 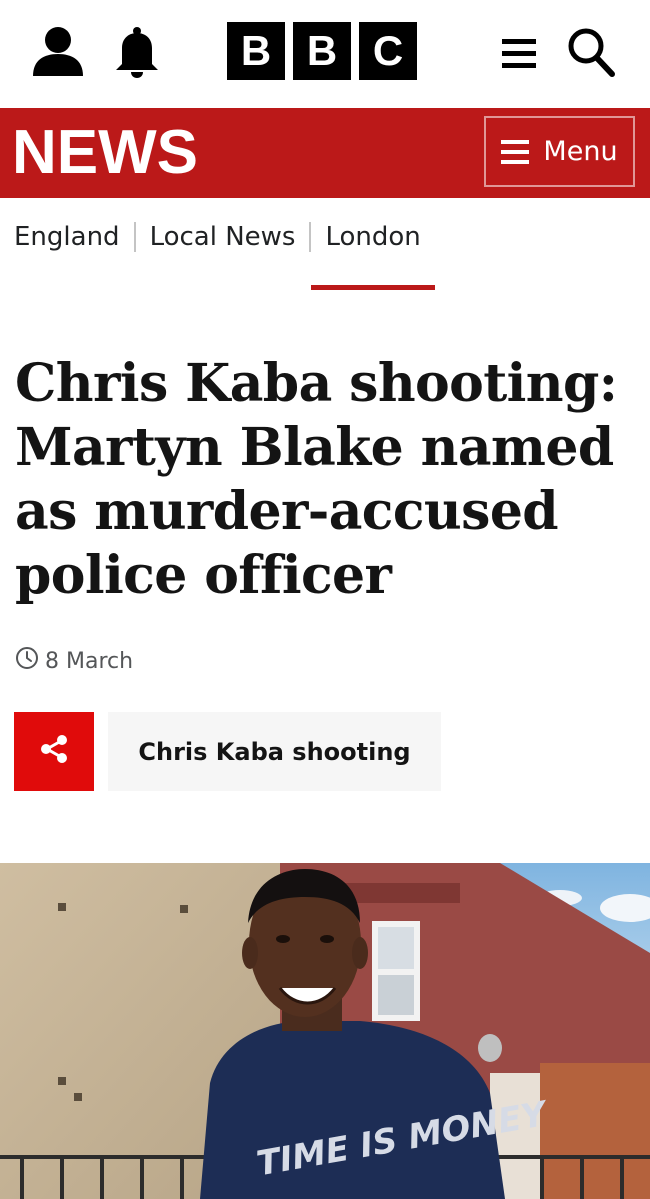 What do you see at coordinates (519, 54) in the screenshot?
I see `more-lines-icon` at bounding box center [519, 54].